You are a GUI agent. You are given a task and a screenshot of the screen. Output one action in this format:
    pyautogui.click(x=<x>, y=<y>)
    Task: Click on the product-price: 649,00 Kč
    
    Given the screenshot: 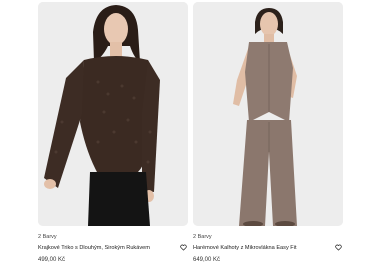 What is the action you would take?
    pyautogui.click(x=207, y=260)
    